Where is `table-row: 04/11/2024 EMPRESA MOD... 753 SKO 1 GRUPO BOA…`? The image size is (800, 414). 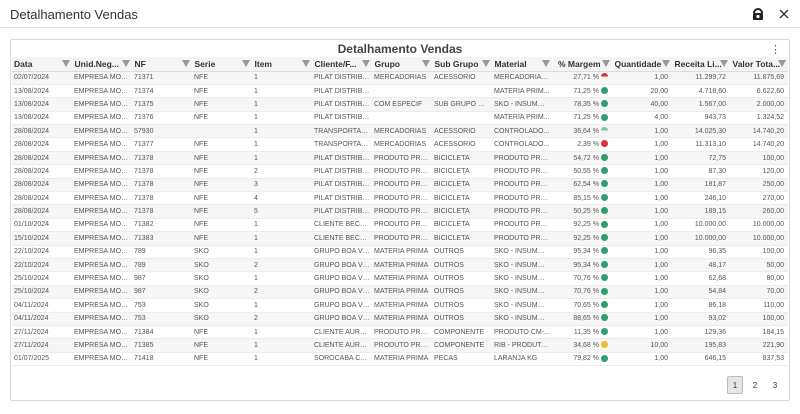 table-row: 04/11/2024 EMPRESA MOD... 753 SKO 1 GRUPO BOA… is located at coordinates (400, 305).